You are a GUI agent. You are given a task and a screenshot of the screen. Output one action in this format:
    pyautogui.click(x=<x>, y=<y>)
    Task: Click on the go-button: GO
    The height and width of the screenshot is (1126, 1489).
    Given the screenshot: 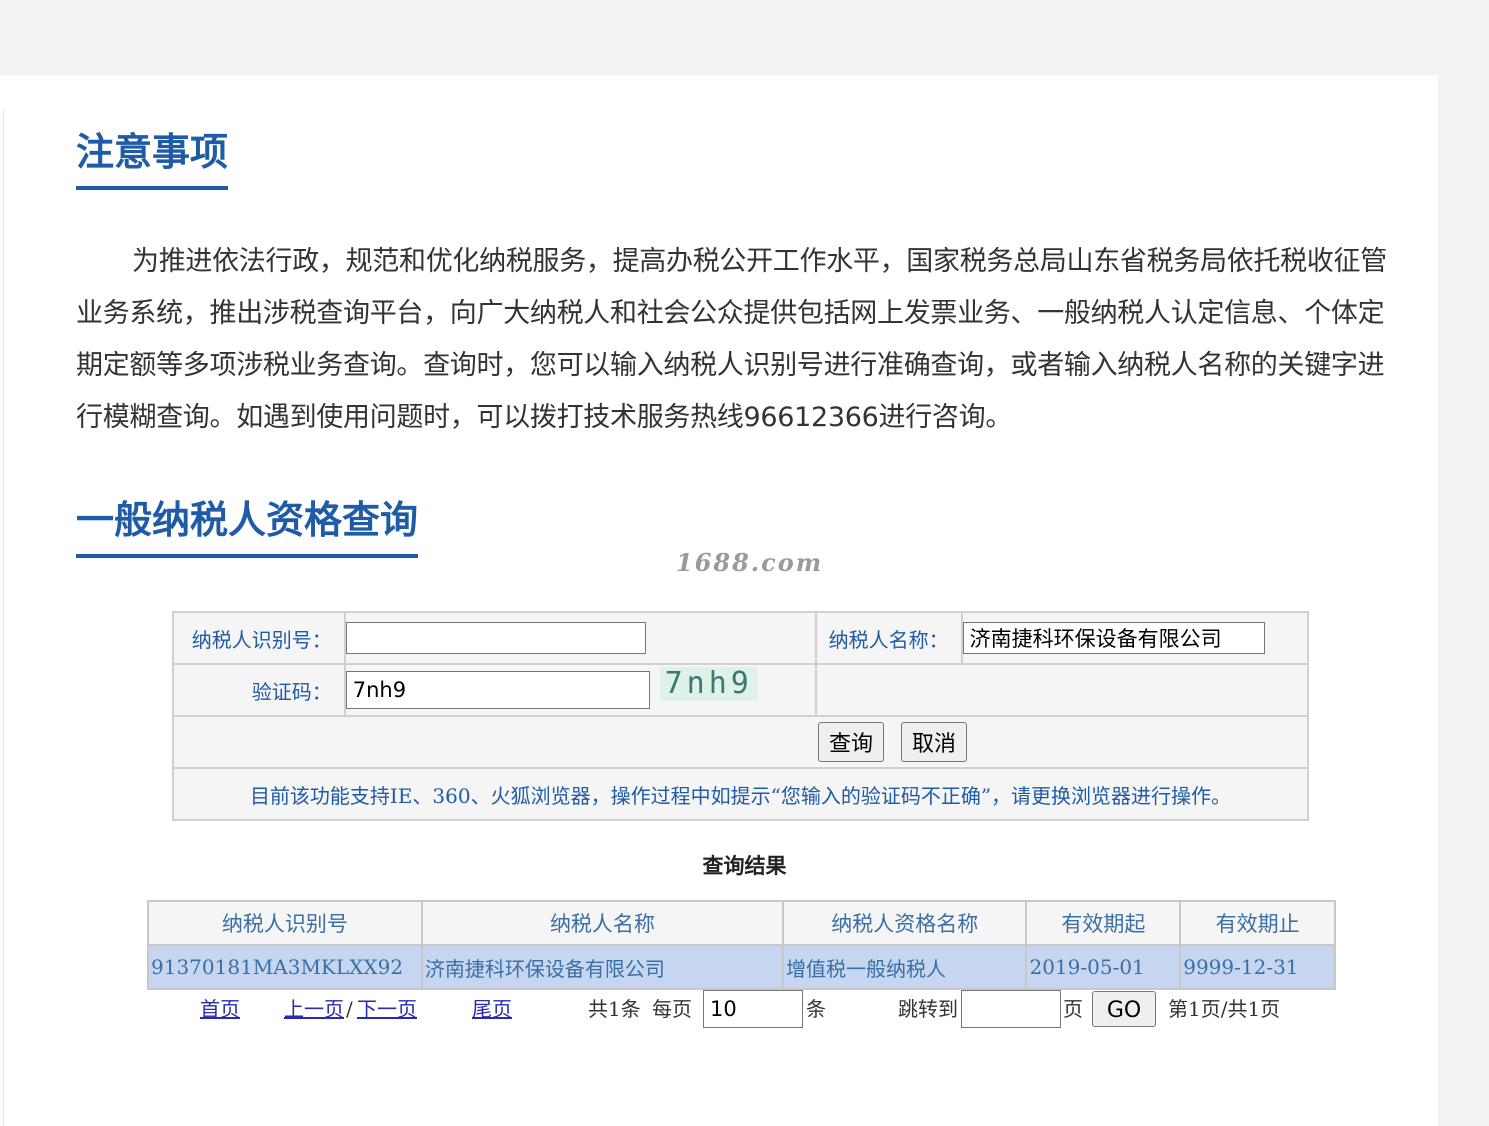 What is the action you would take?
    pyautogui.click(x=1124, y=1009)
    